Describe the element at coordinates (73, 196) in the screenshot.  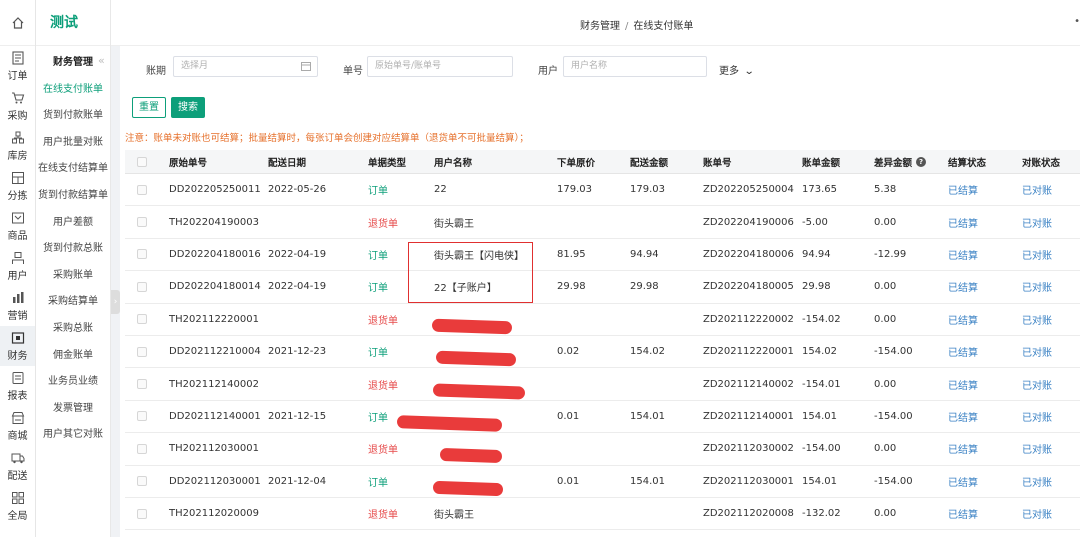
I see `sidebar-item: 货到付款结算单` at that location.